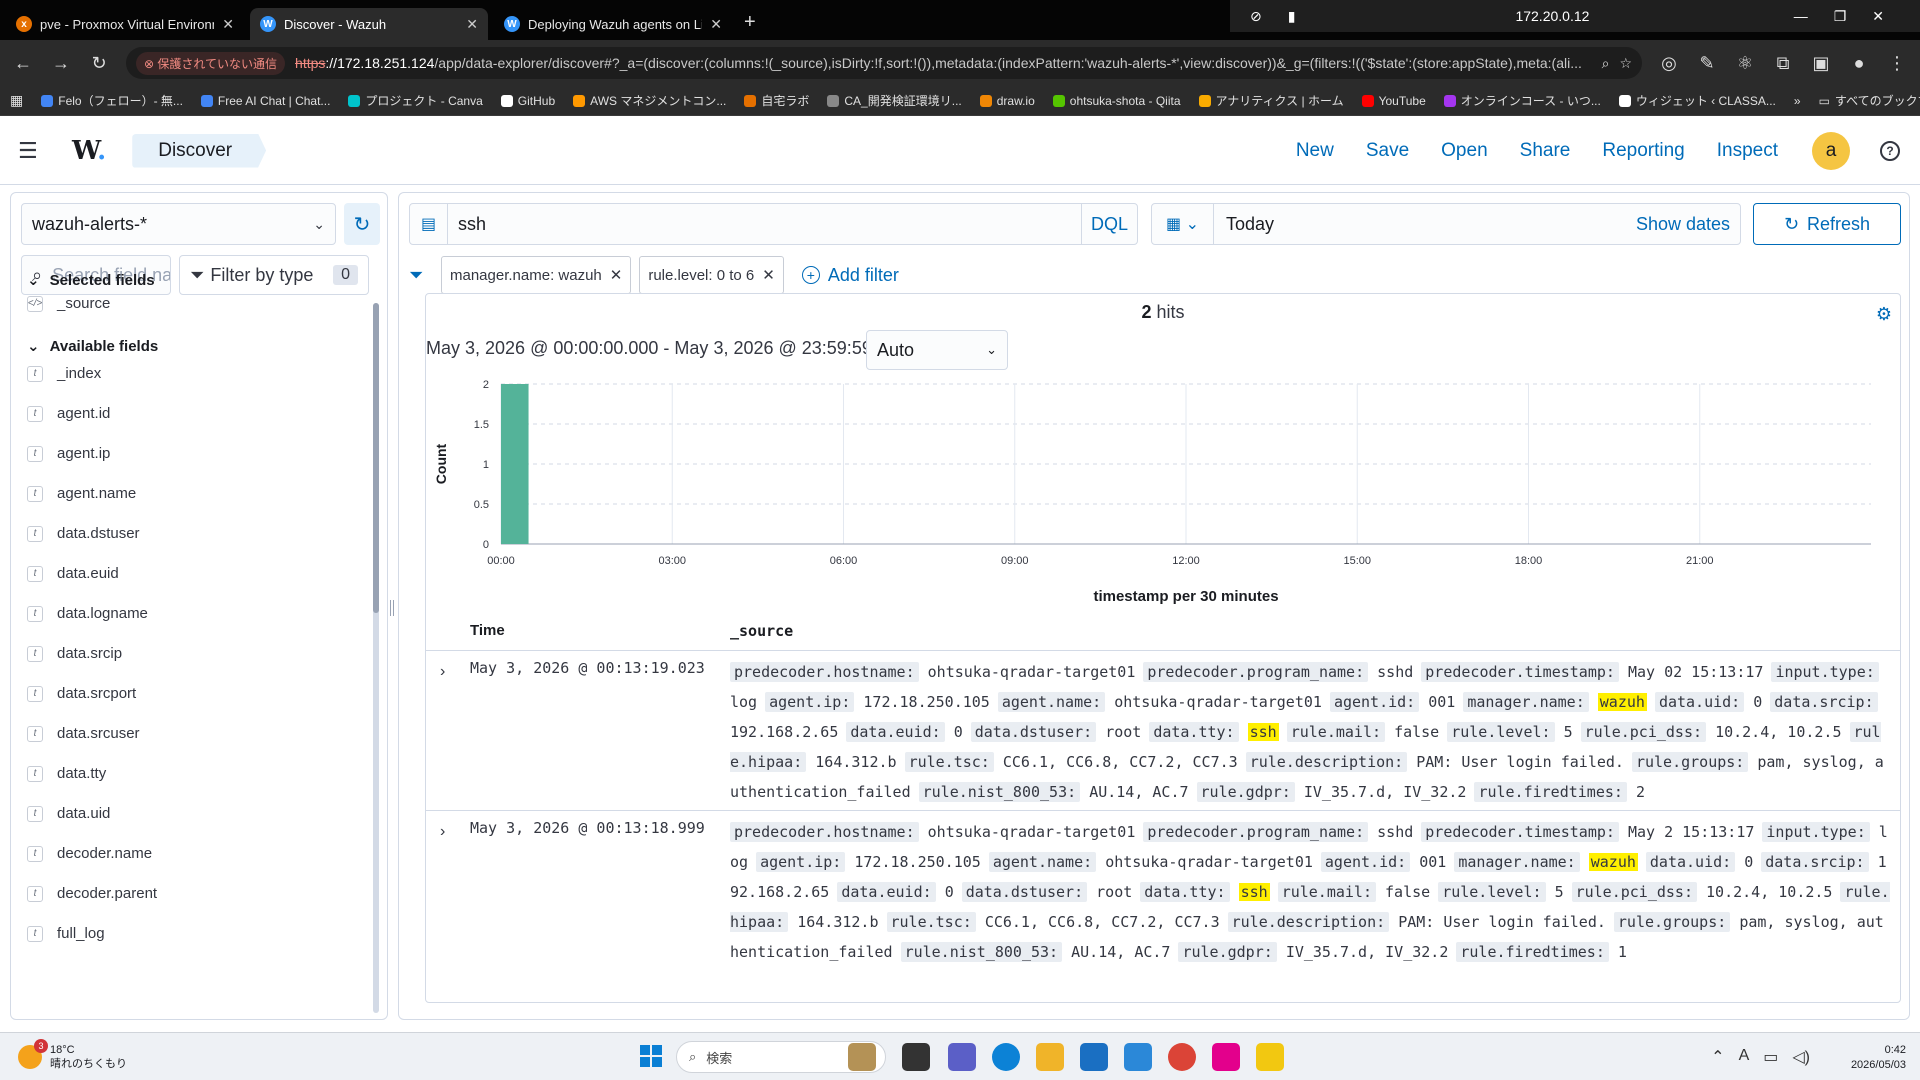 The width and height of the screenshot is (1920, 1080). What do you see at coordinates (23, 63) in the screenshot?
I see `back-icon: ←` at bounding box center [23, 63].